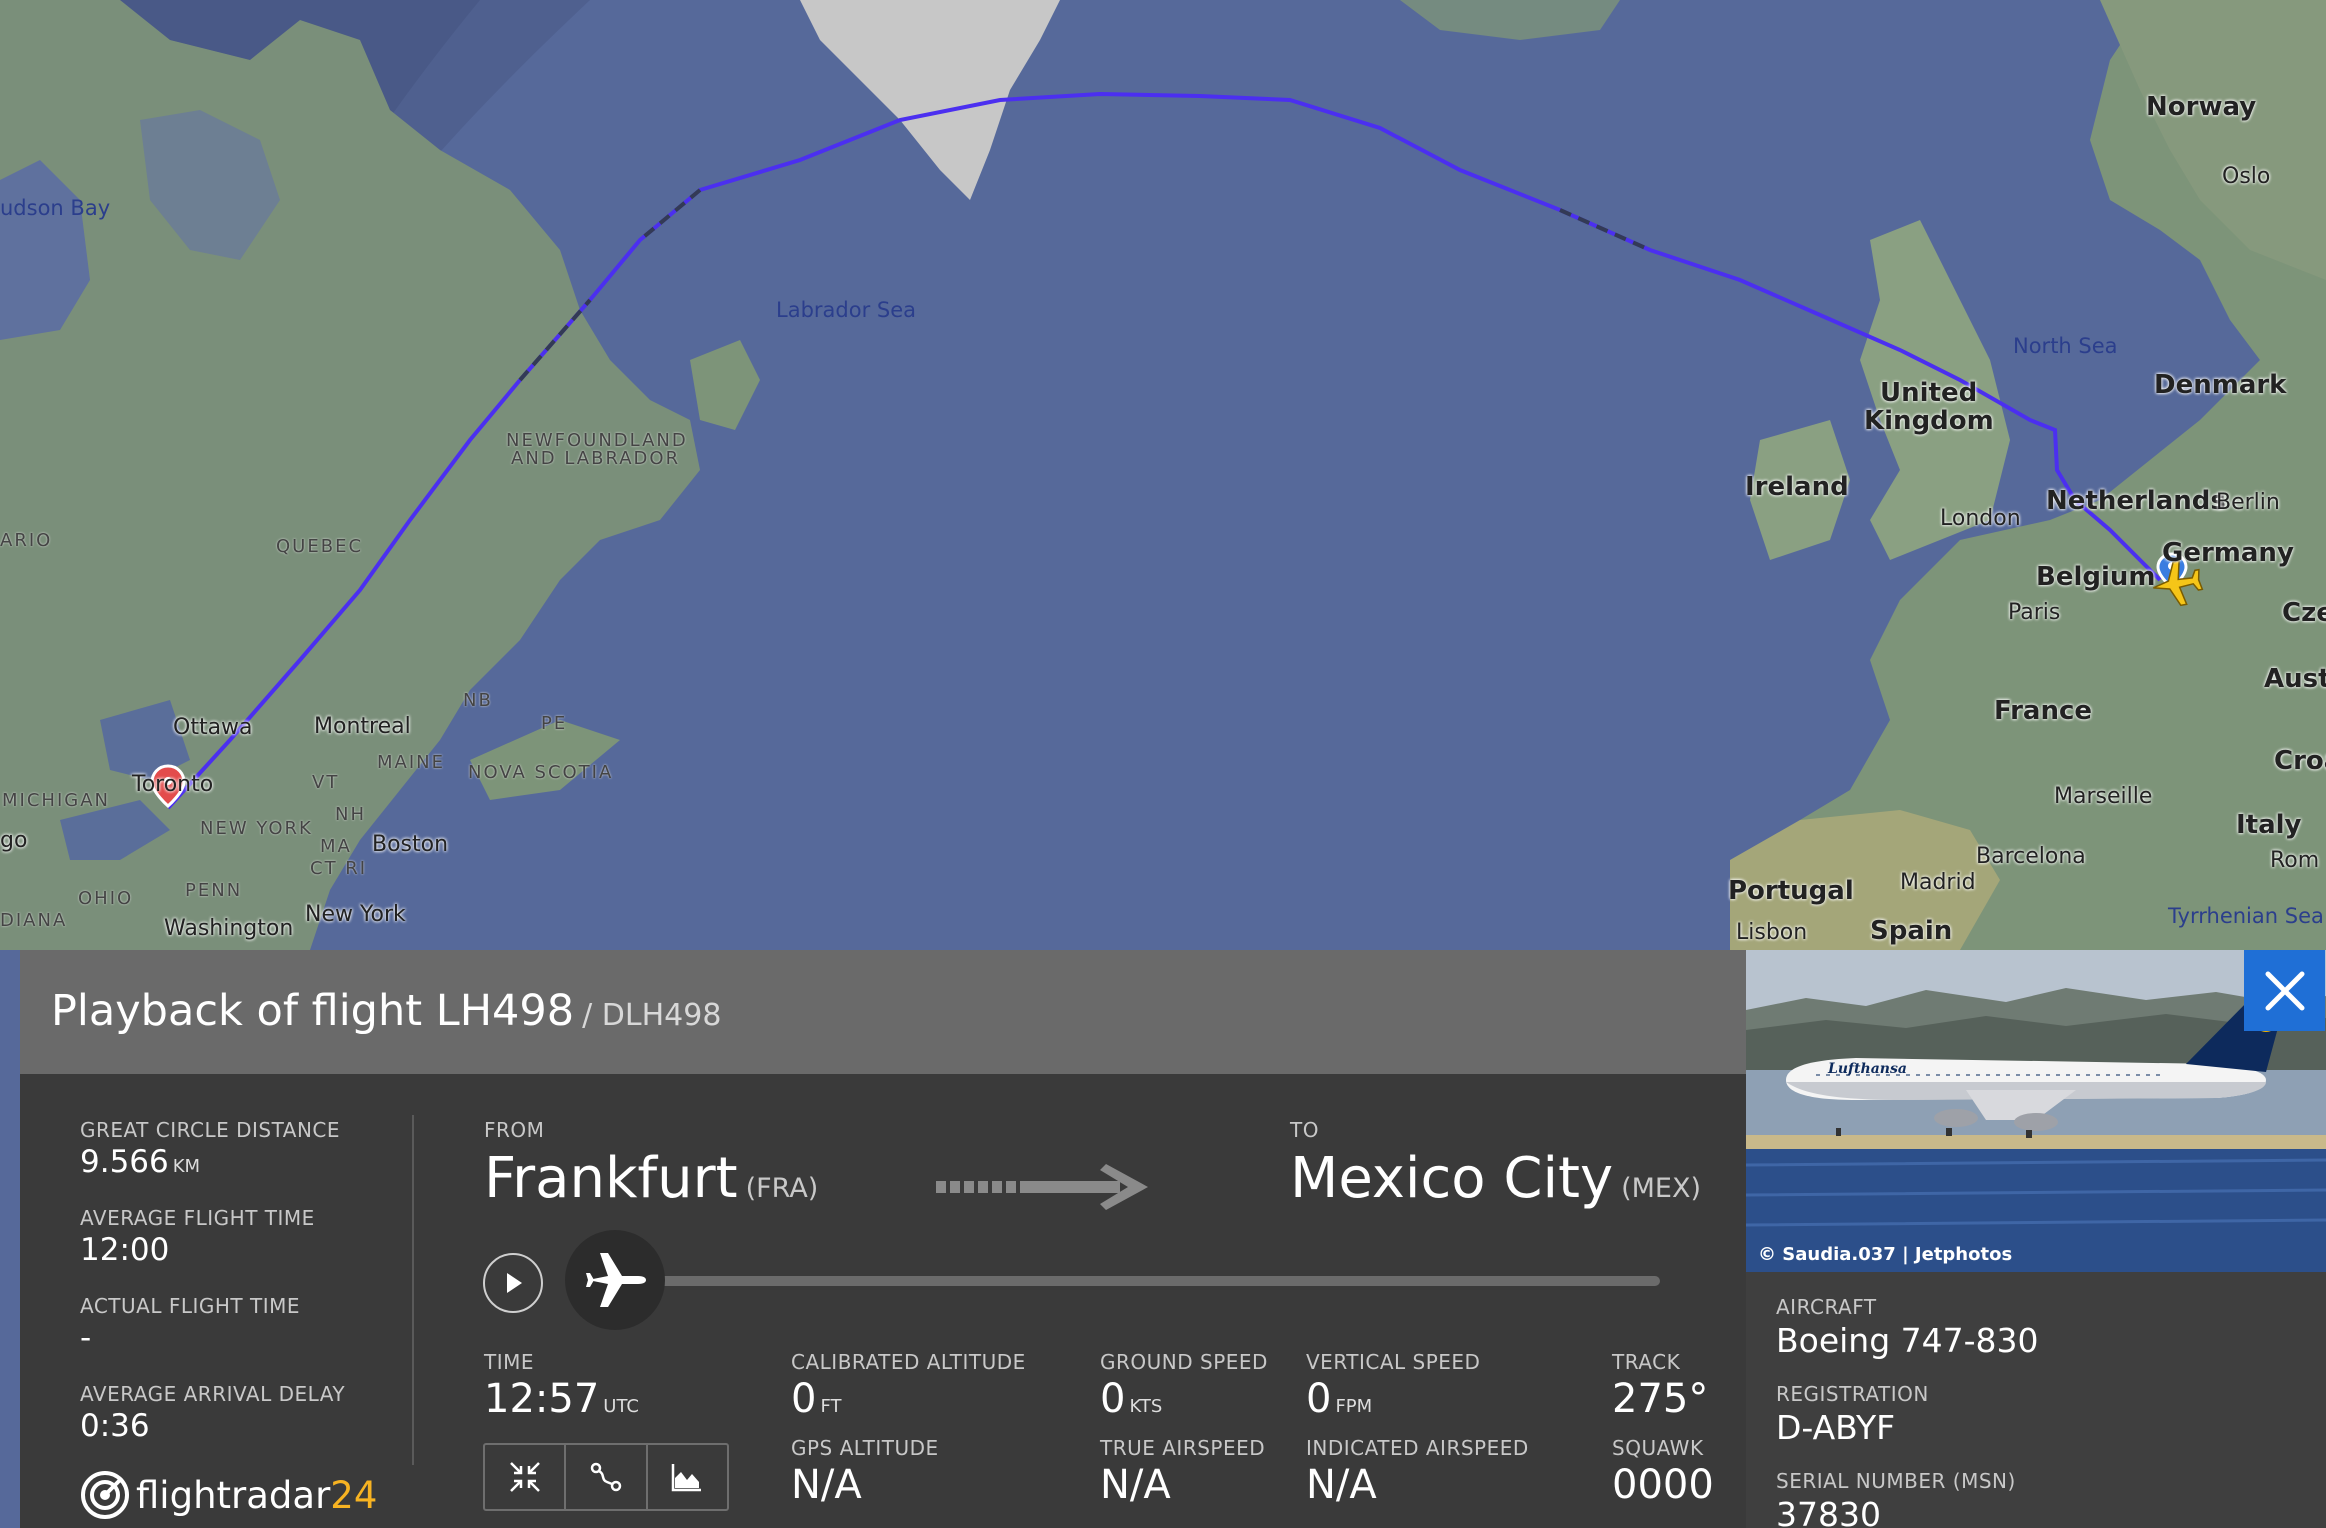  I want to click on map-label-maine: MAINE, so click(411, 762).